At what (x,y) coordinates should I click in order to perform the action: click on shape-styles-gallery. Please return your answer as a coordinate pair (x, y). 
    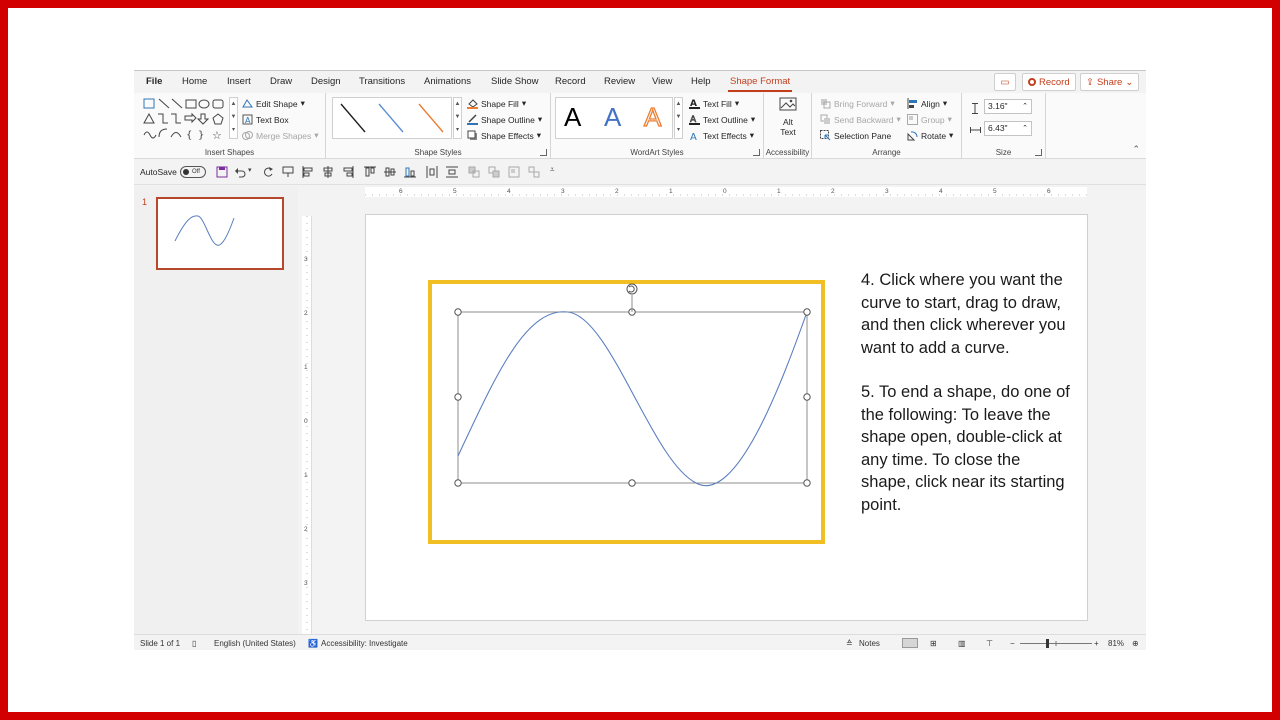
    Looking at the image, I should click on (392, 118).